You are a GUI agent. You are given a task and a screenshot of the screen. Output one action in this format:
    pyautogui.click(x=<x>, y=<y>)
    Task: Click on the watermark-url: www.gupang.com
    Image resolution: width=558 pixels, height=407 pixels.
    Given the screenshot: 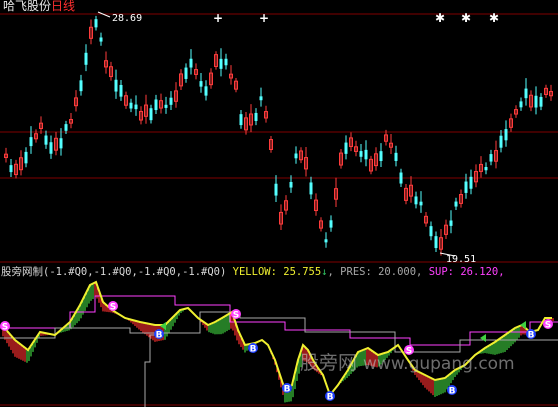 What is the action you would take?
    pyautogui.click(x=439, y=364)
    